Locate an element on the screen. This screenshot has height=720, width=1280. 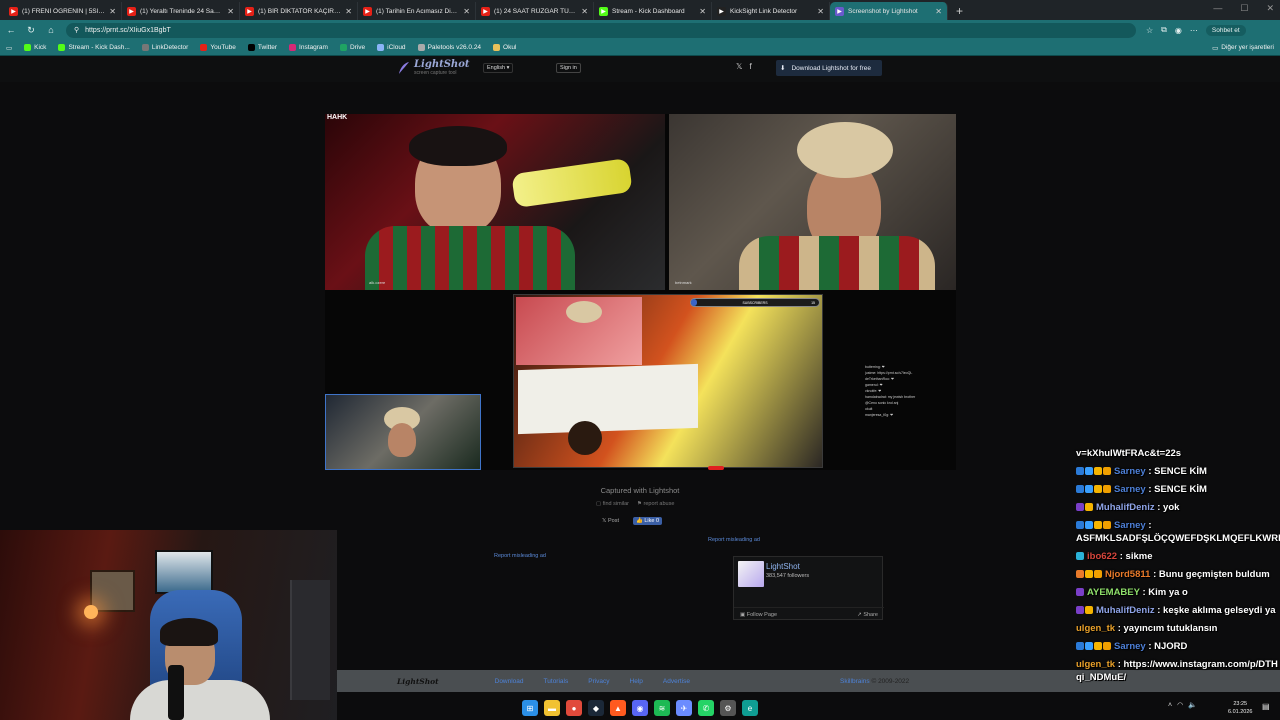
bookmark-6: Drive is located at coordinates (352, 47).